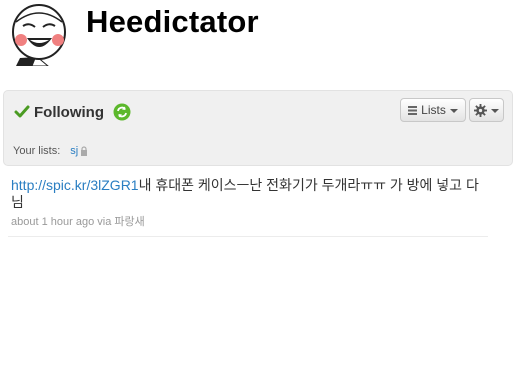 The height and width of the screenshot is (384, 520). Describe the element at coordinates (52, 222) in the screenshot. I see `tweet-timestamp: about 1 hour ago` at that location.